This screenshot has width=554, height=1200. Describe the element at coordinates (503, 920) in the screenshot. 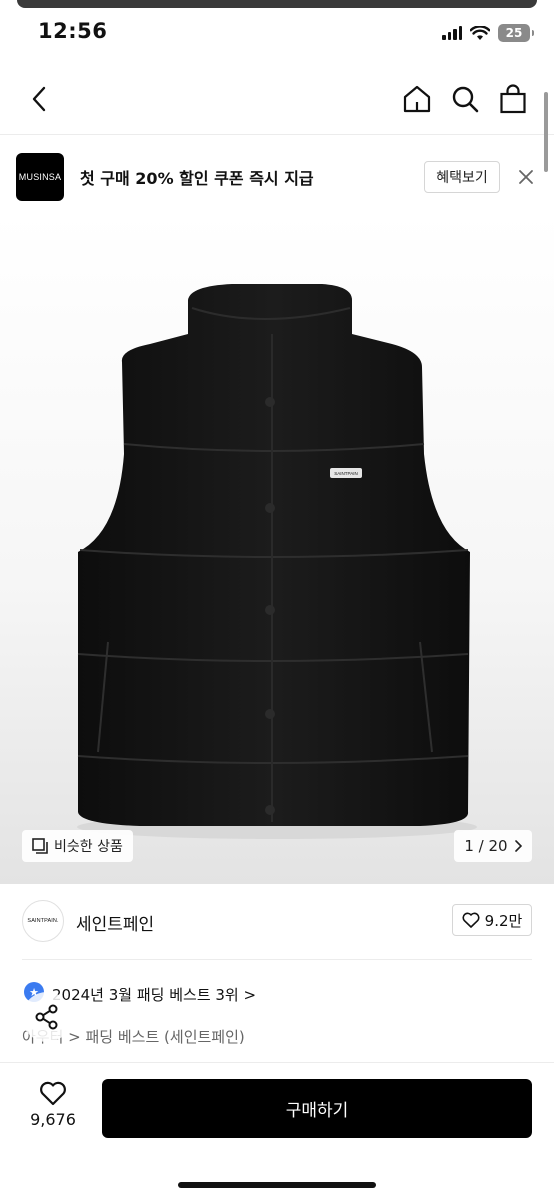

I see `brand-like-count: 9.2만` at that location.